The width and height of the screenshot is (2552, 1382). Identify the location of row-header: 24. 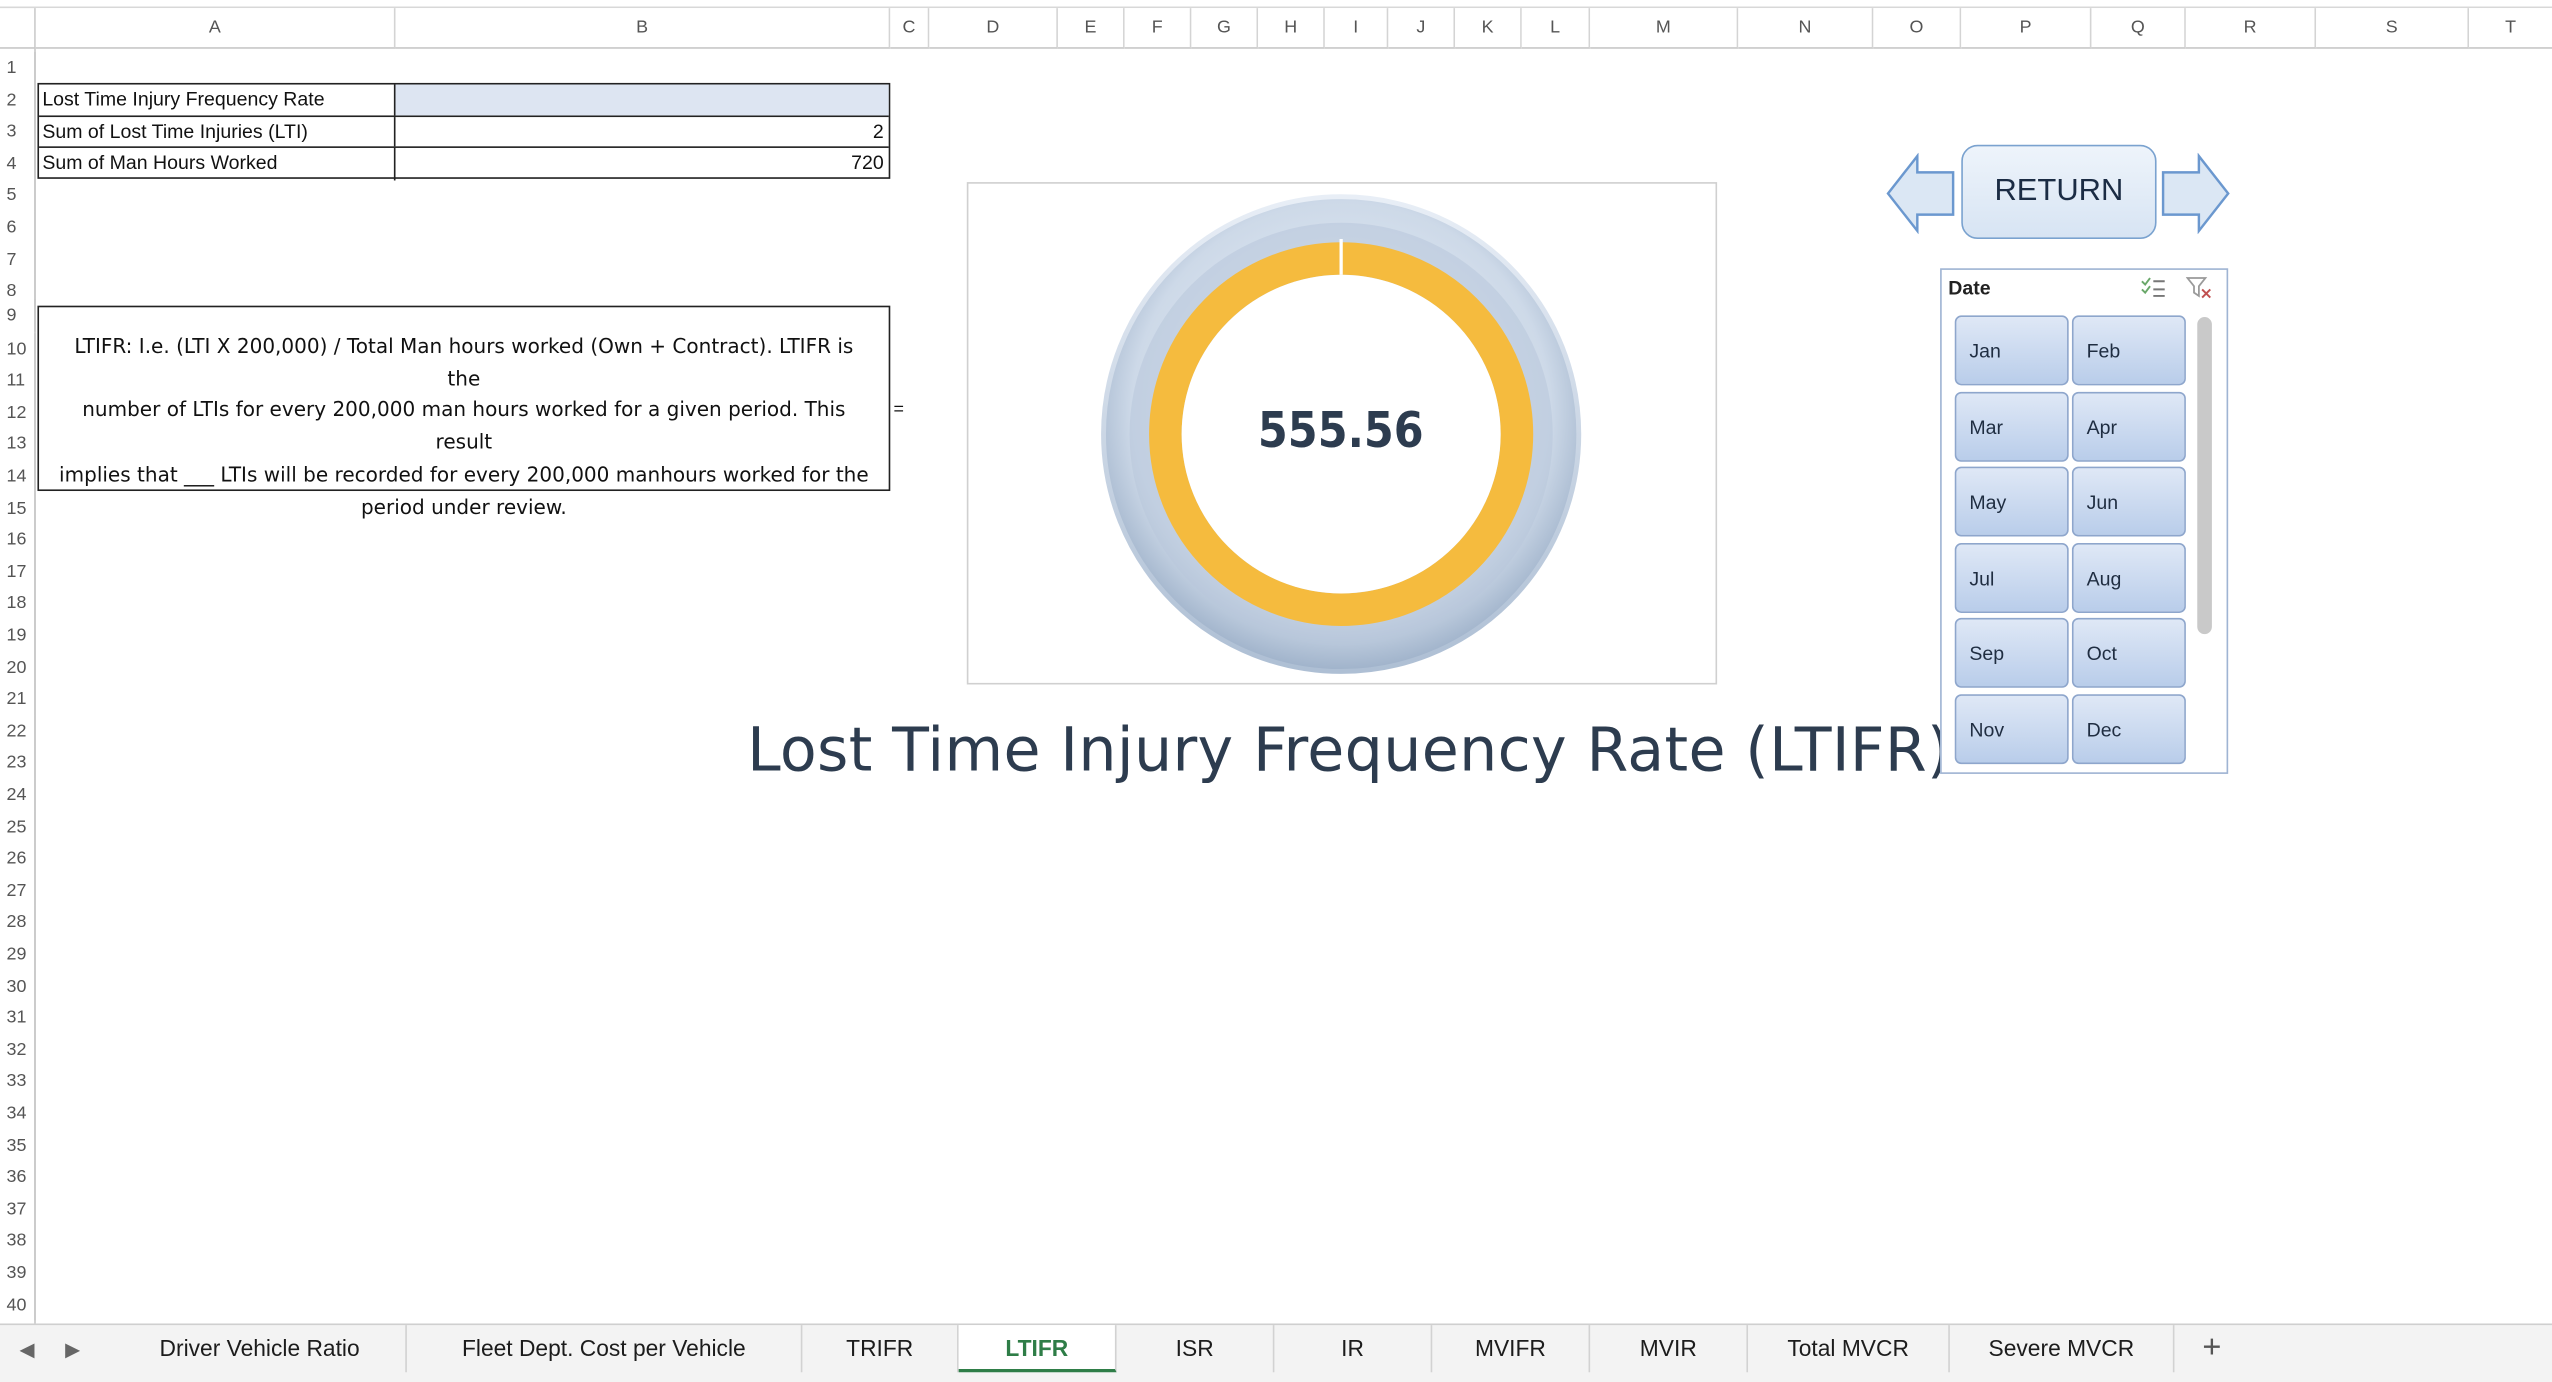
(18, 794).